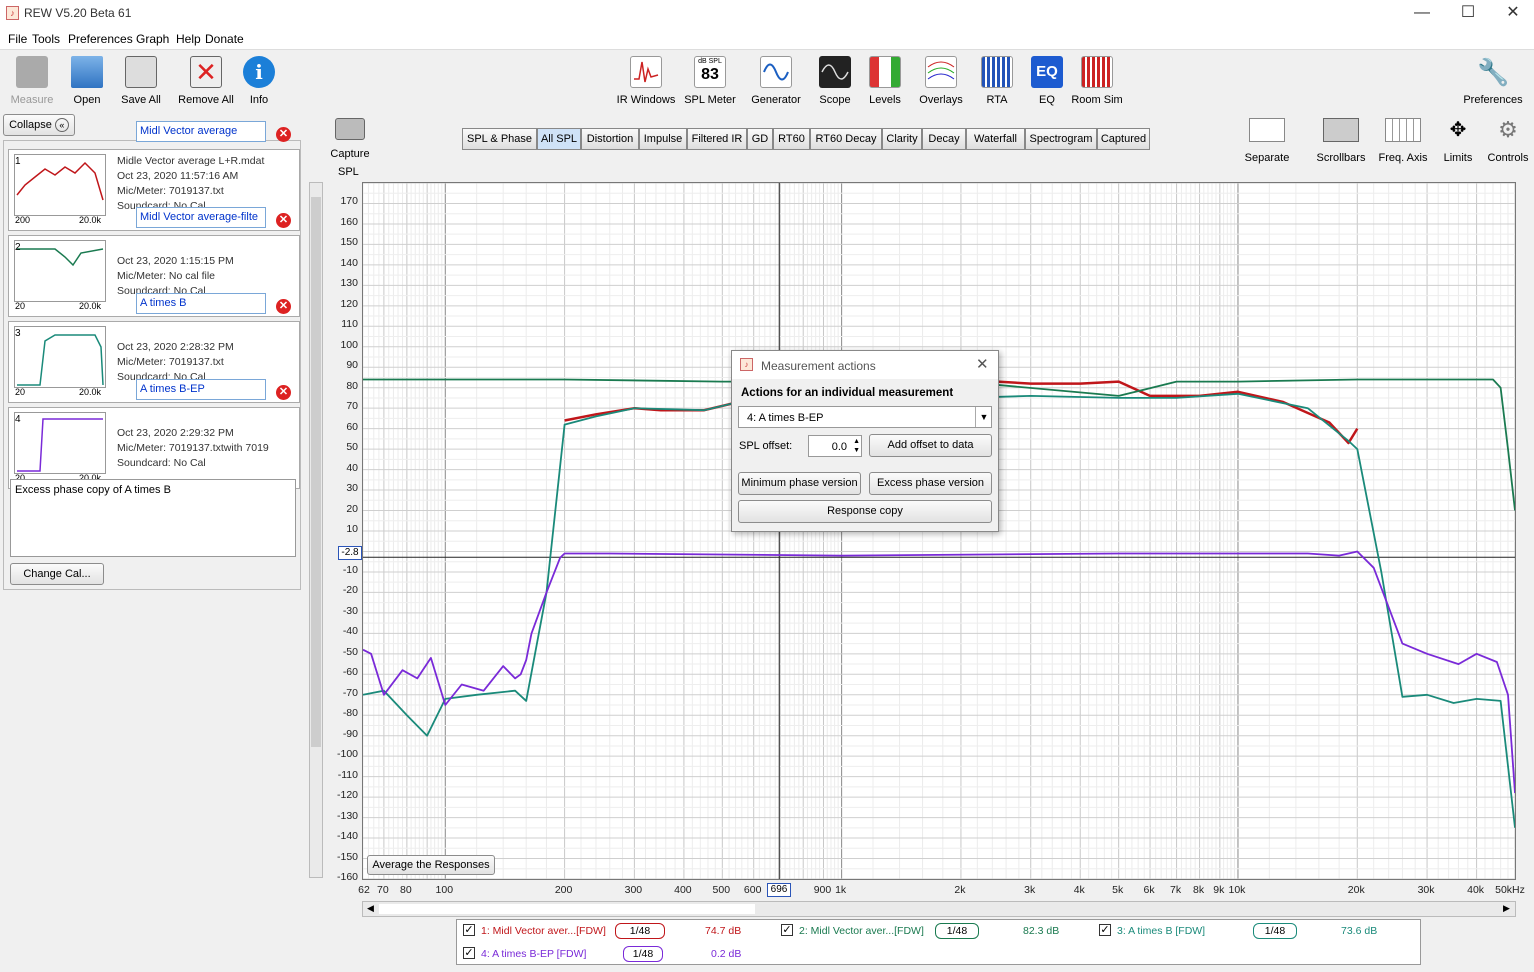  What do you see at coordinates (944, 139) in the screenshot?
I see `tab-decay: Decay` at bounding box center [944, 139].